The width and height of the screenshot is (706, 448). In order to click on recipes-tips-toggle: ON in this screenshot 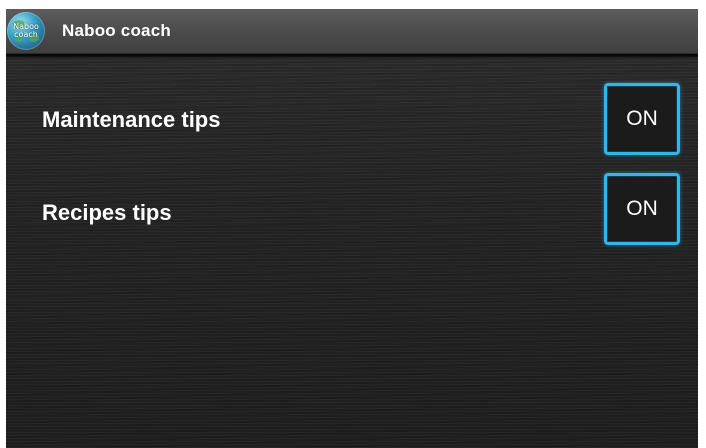, I will do `click(642, 209)`.